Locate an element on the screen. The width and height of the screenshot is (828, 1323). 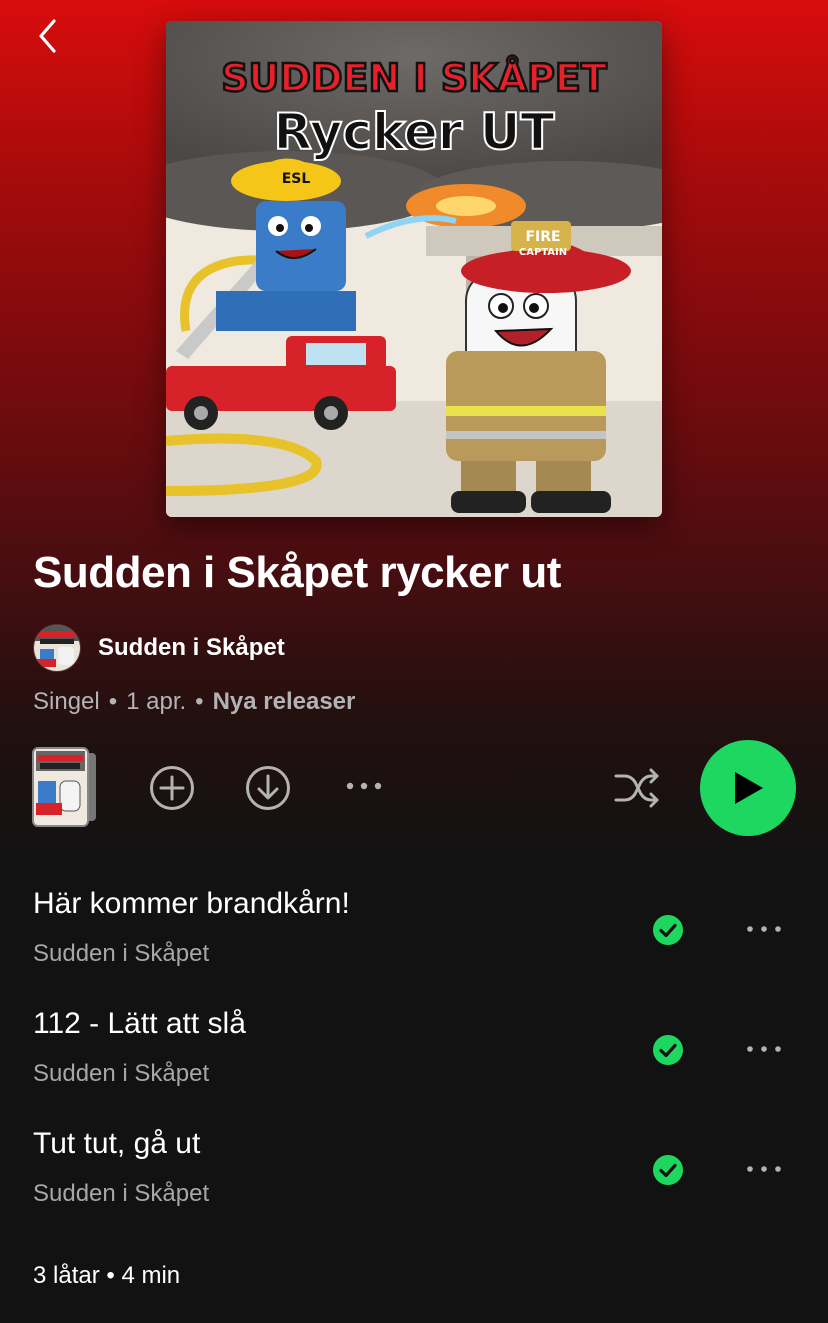
svg-text: SUDDEN I SKÅPET is located at coordinates (414, 78).